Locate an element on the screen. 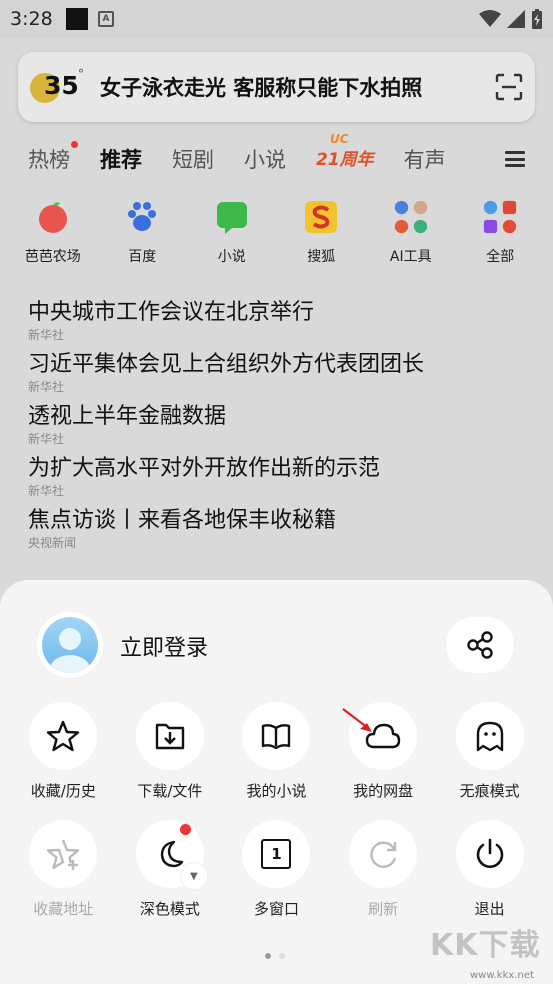 This screenshot has height=984, width=553. tab-recommend: 推荐 is located at coordinates (121, 159).